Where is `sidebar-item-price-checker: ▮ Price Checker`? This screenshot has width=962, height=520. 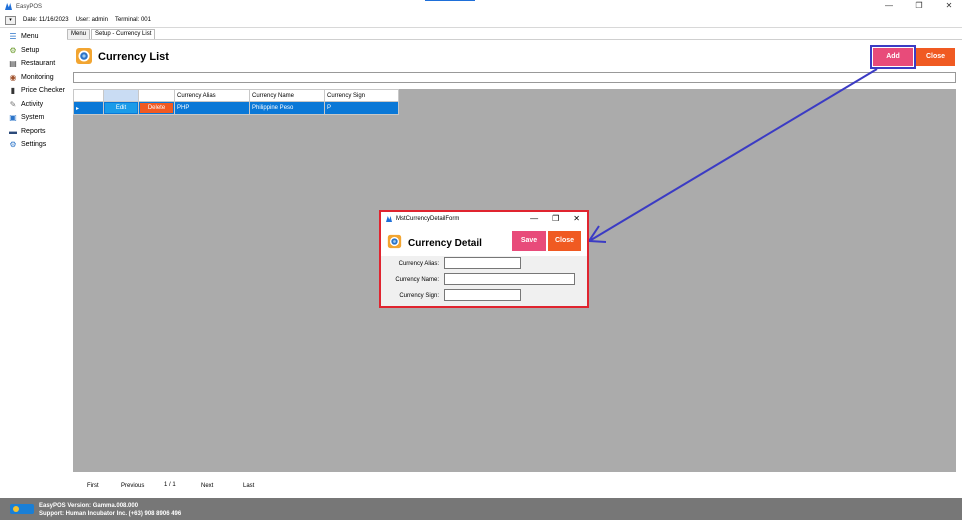
sidebar-item-price-checker: ▮ Price Checker is located at coordinates (33, 91).